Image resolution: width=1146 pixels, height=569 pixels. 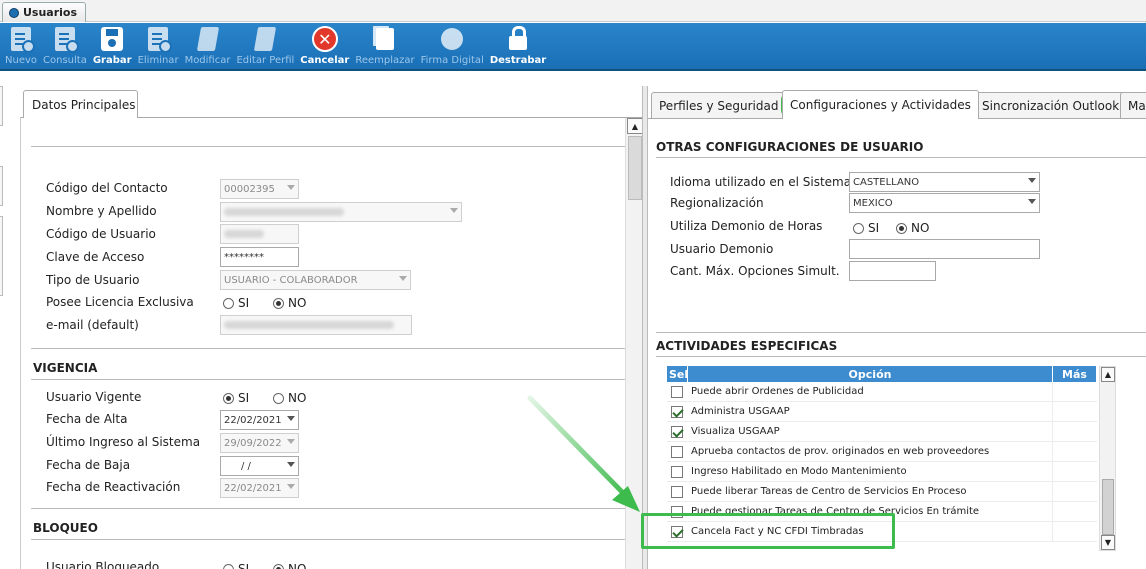 What do you see at coordinates (253, 443) in the screenshot?
I see `last-login-value: 29/09/2022` at bounding box center [253, 443].